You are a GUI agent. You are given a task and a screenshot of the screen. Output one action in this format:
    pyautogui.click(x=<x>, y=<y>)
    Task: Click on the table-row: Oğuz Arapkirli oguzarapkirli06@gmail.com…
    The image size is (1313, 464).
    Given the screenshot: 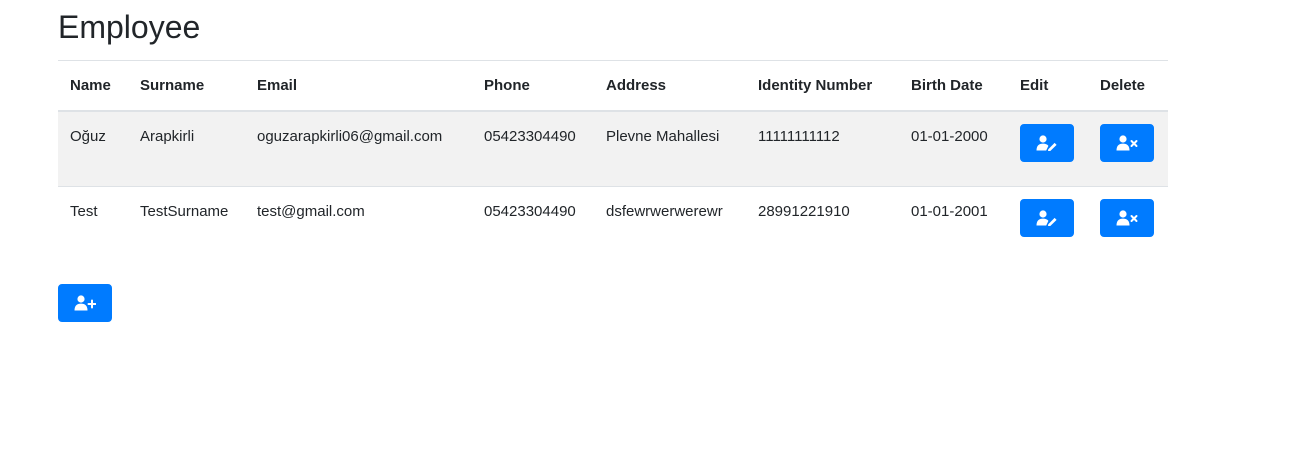 What is the action you would take?
    pyautogui.click(x=613, y=148)
    